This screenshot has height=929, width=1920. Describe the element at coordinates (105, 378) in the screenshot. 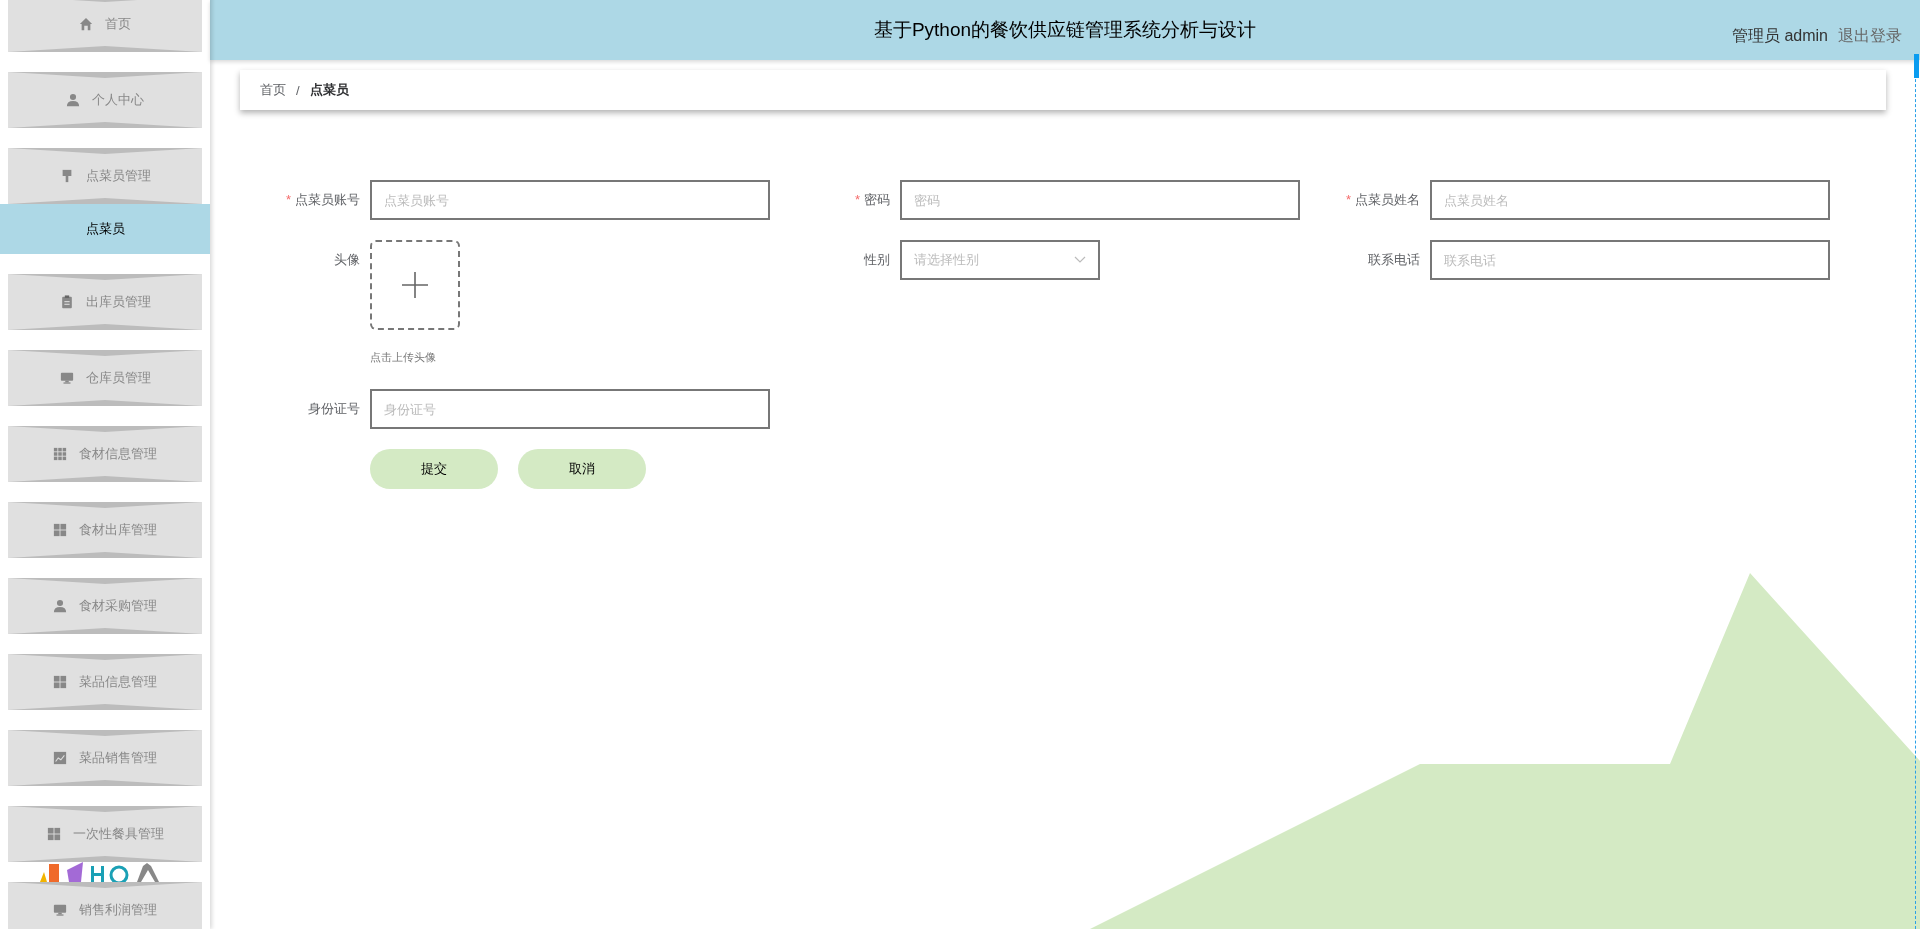

I see `sidebar-item: 仓库员管理` at that location.